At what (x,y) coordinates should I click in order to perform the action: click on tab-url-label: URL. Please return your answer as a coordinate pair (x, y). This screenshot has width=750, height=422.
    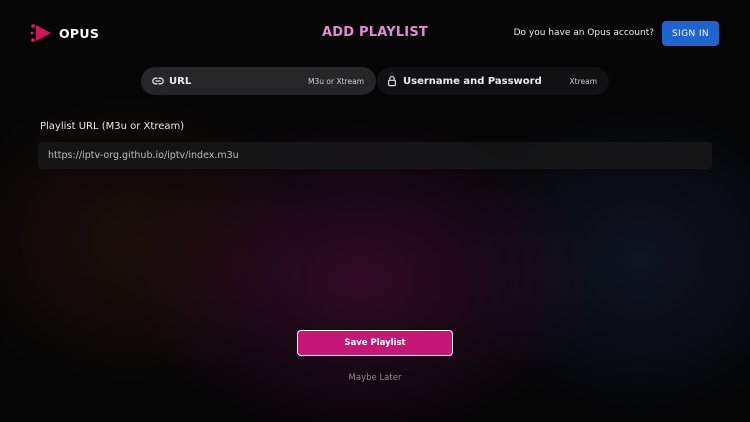
    Looking at the image, I should click on (180, 81).